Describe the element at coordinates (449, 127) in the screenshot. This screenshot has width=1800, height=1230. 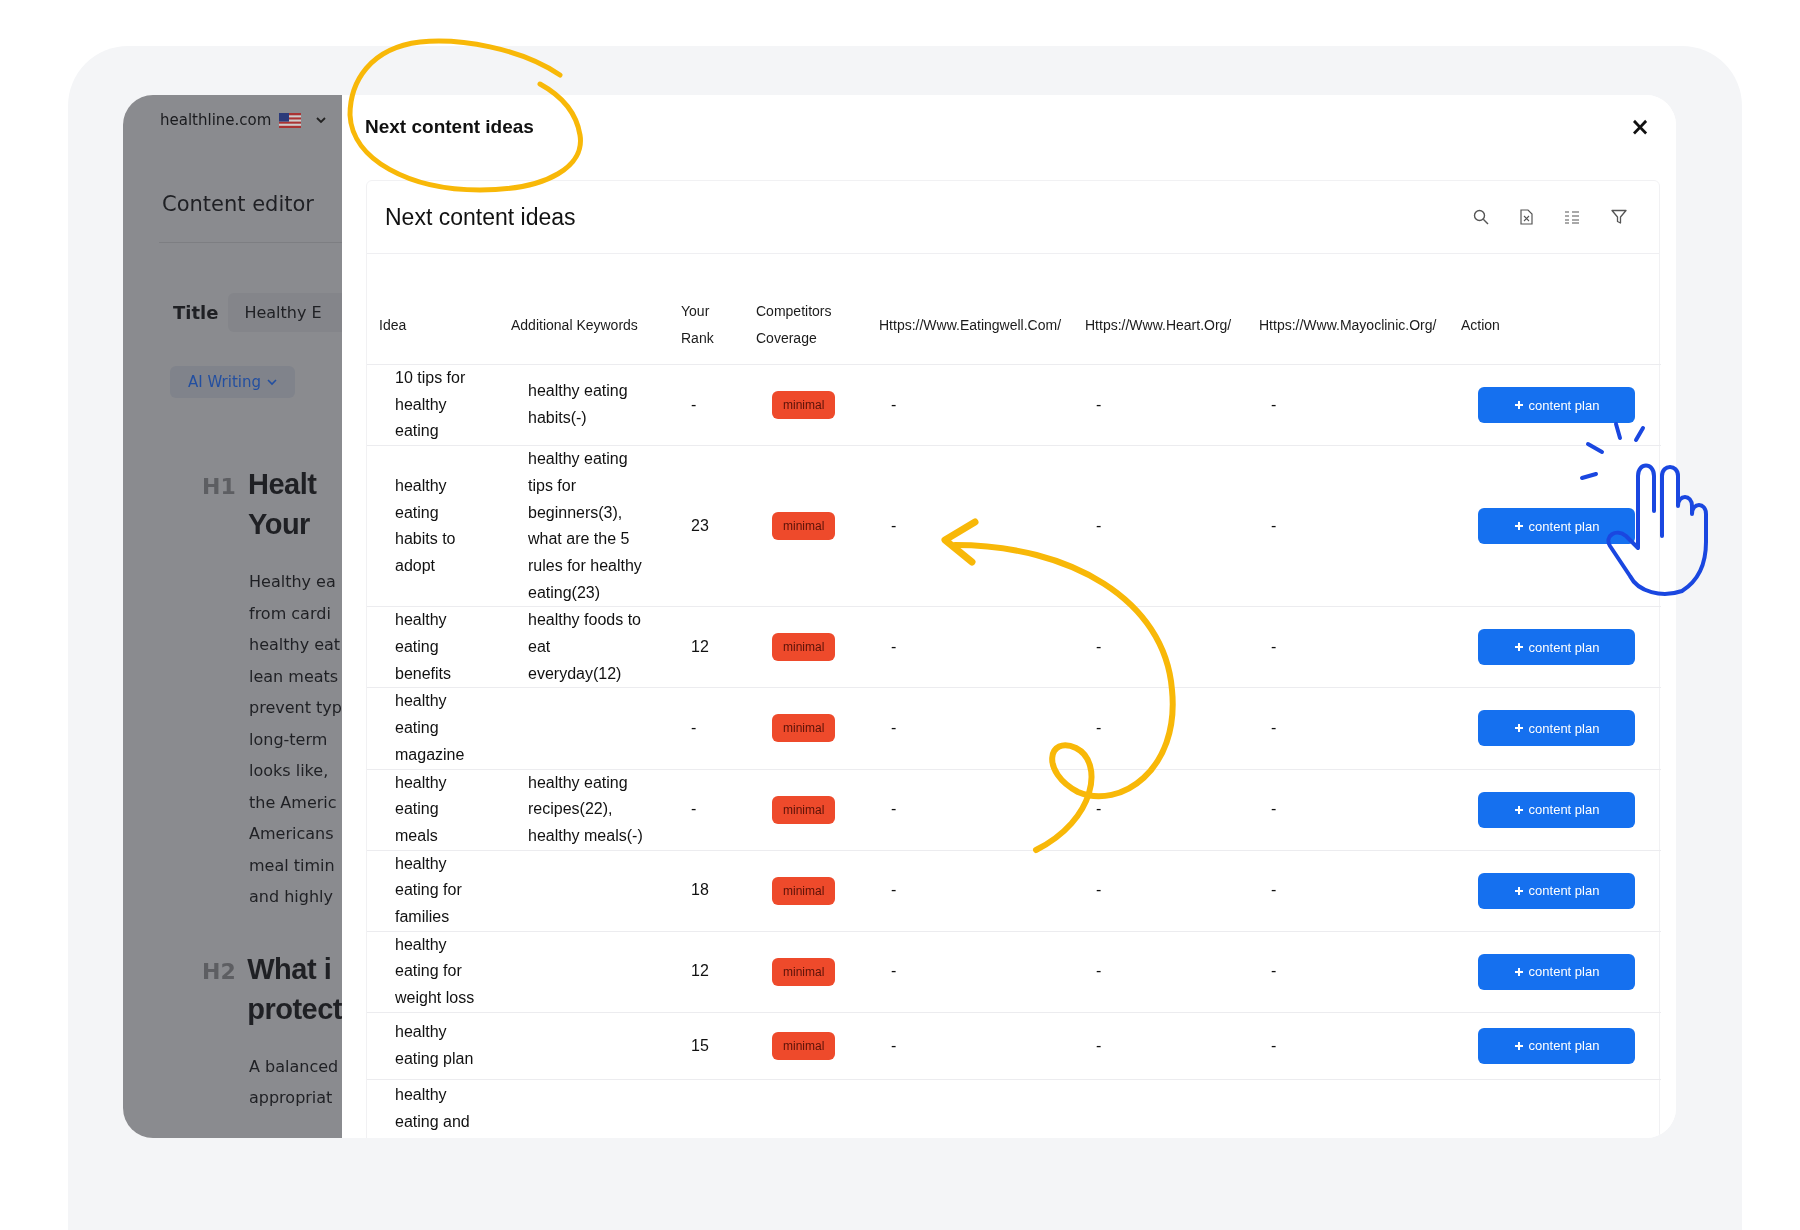
I see `modal-title: Next content ideas` at that location.